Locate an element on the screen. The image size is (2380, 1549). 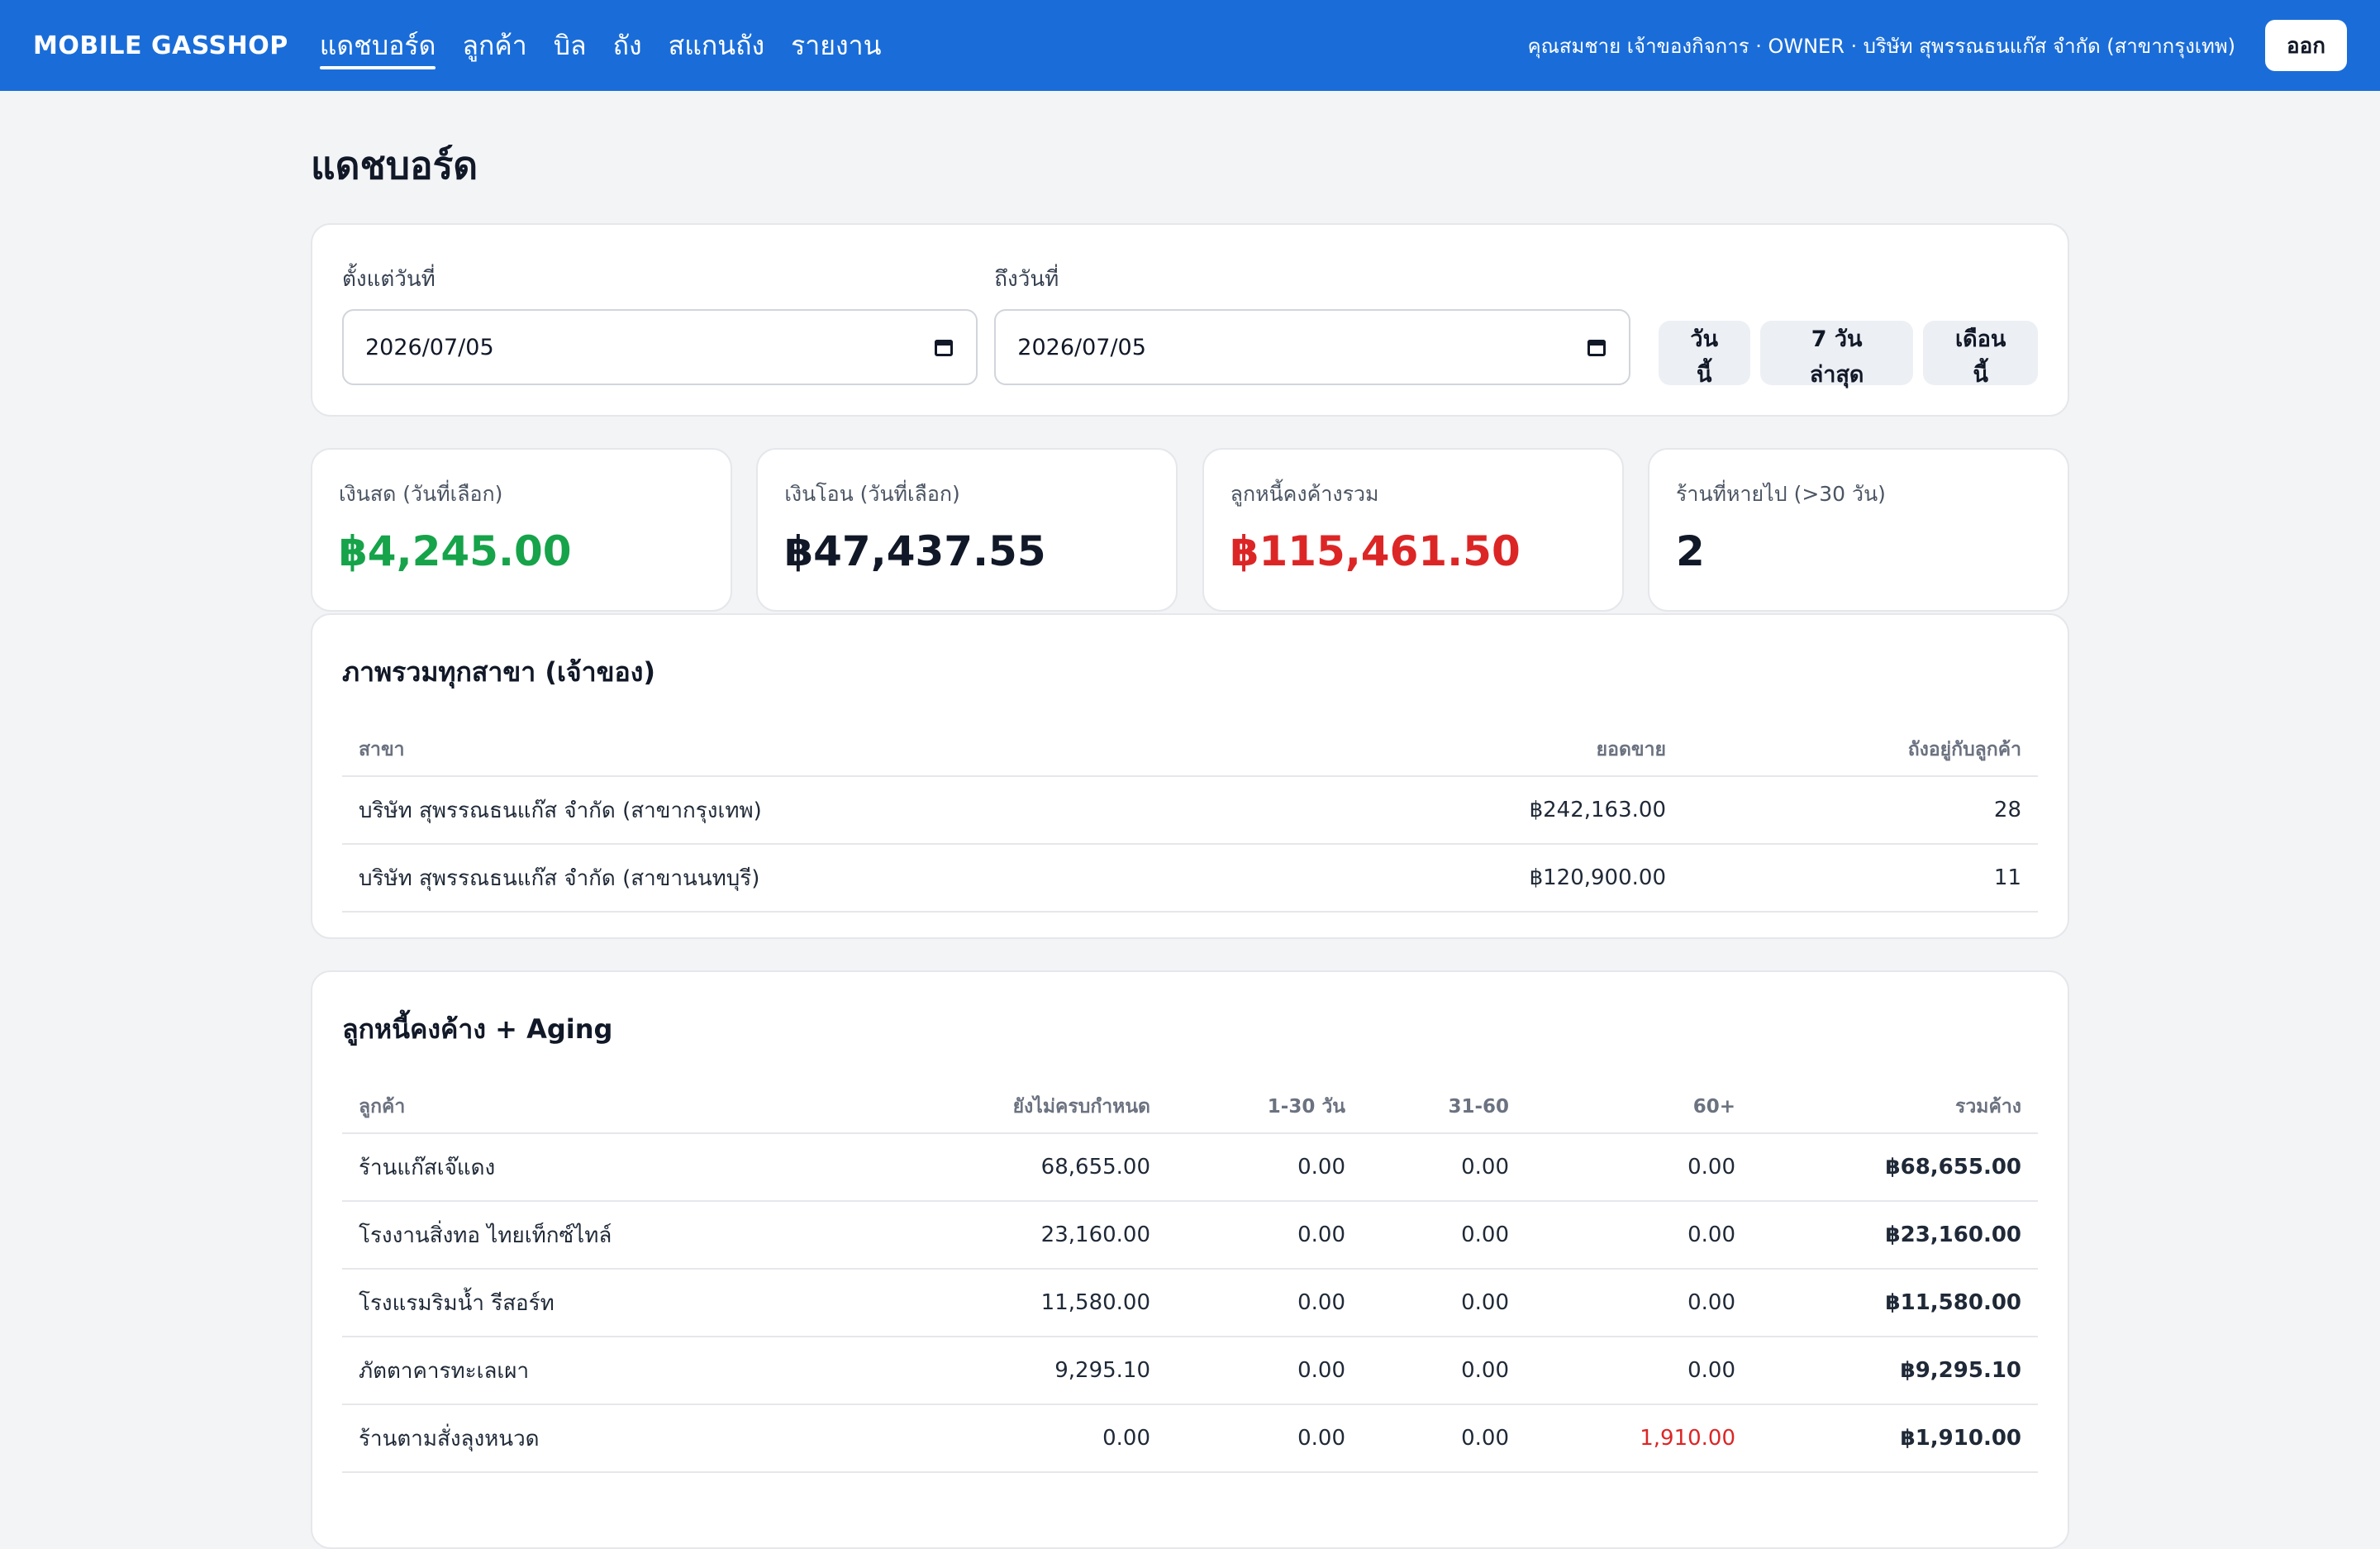
branch-name-cell: บริษัท สุพรรณธนแก๊ส จำกัด (สาขากรุงเทพ) is located at coordinates (830, 810).